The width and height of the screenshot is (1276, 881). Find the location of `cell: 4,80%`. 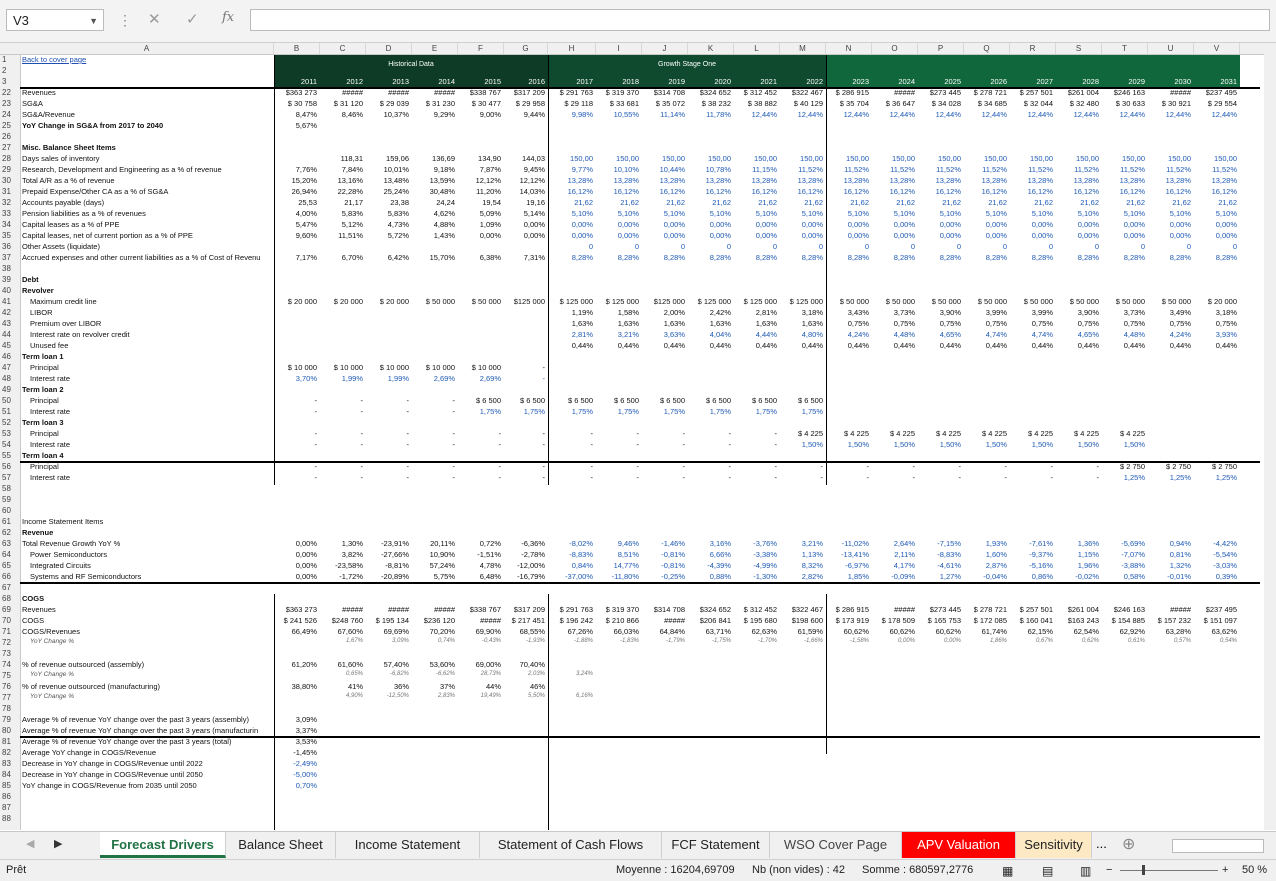

cell: 4,80% is located at coordinates (801, 334).